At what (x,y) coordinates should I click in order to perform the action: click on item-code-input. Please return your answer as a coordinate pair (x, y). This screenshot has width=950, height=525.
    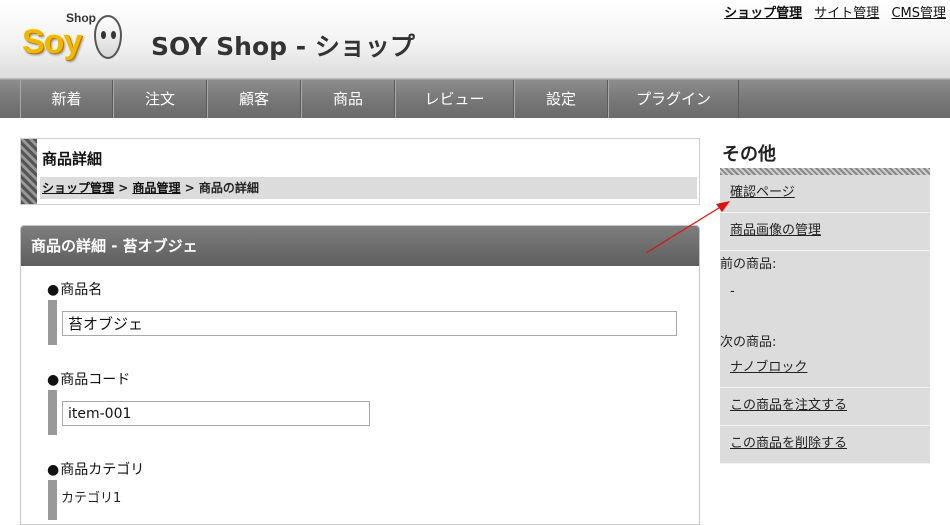
    Looking at the image, I should click on (216, 413).